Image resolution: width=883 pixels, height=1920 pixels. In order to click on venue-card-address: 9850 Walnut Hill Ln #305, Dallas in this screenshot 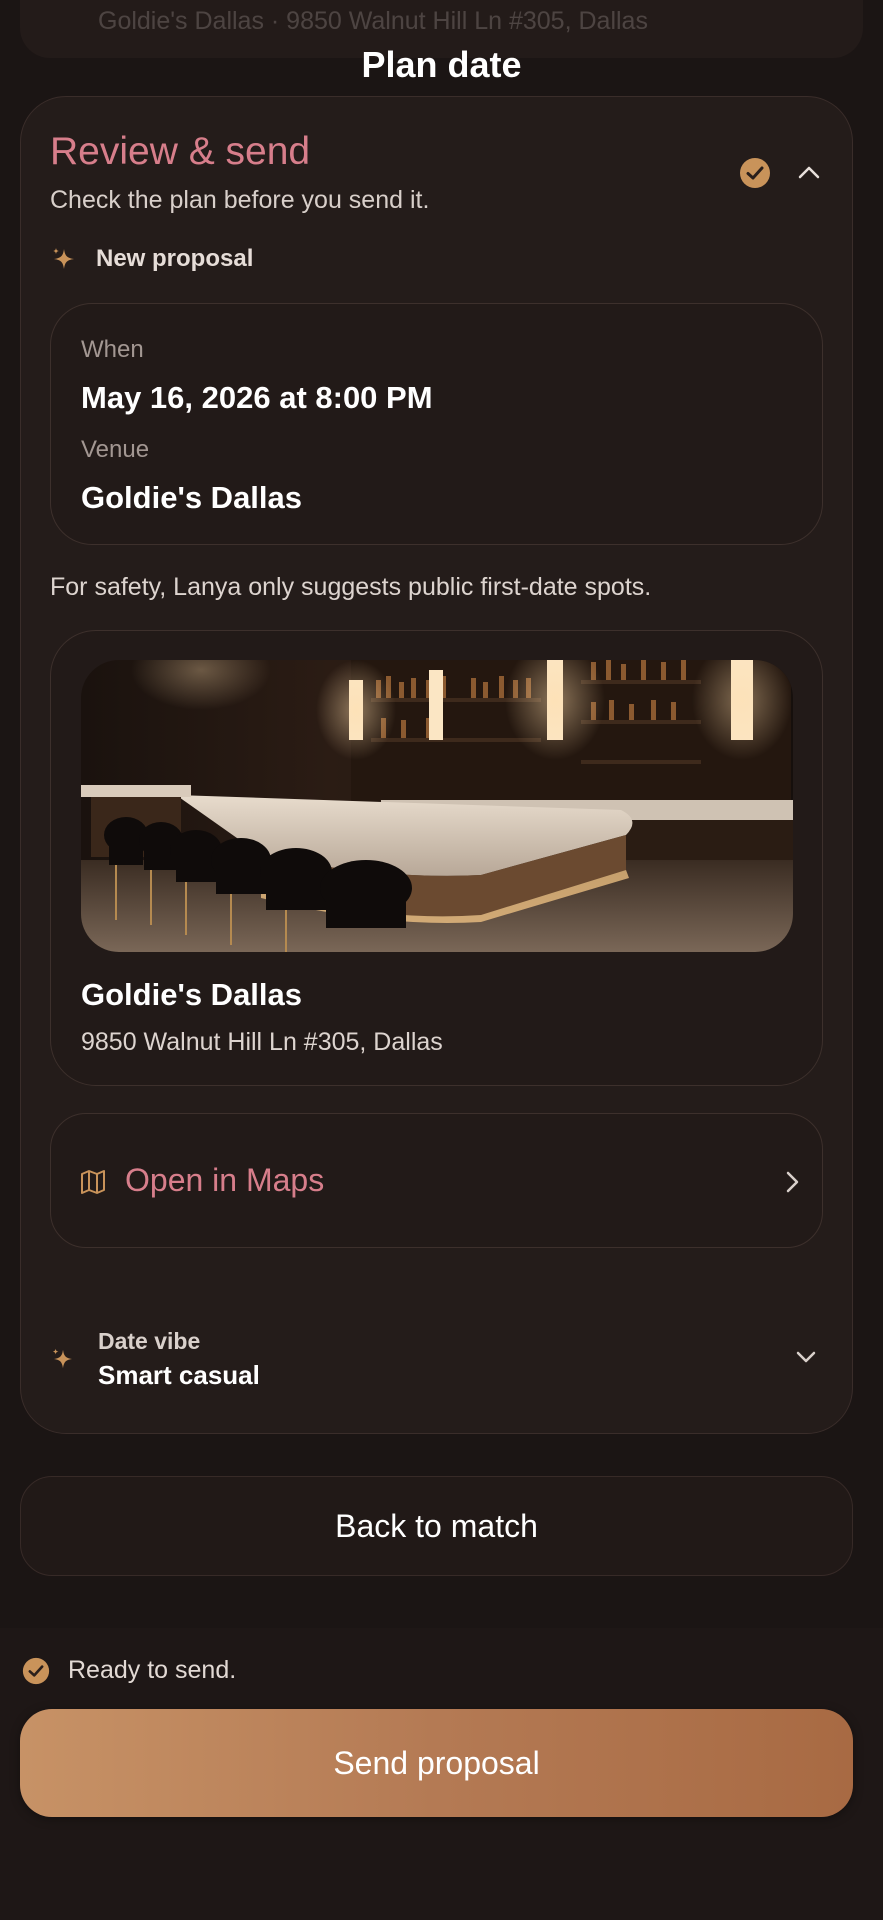, I will do `click(262, 1042)`.